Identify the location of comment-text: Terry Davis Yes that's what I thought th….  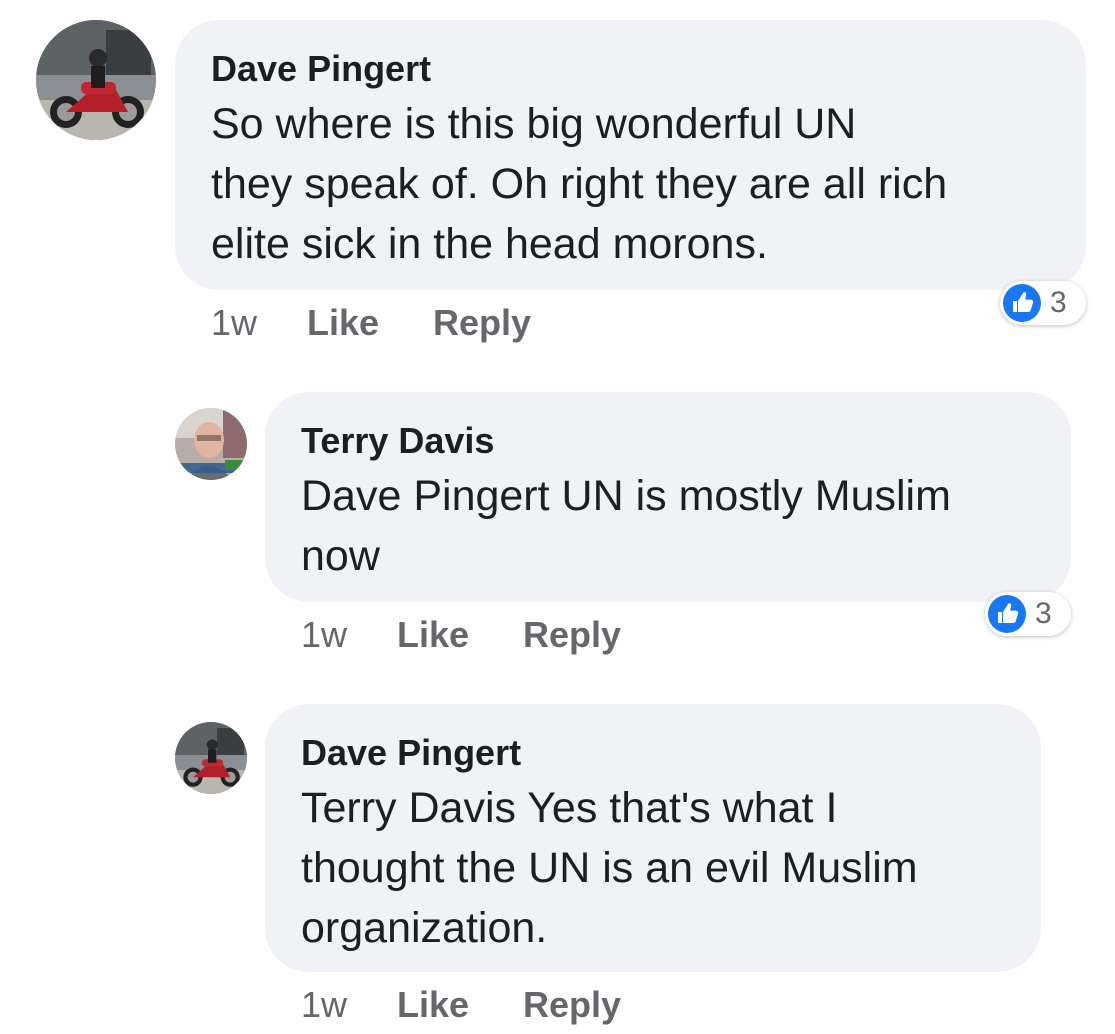
(609, 868).